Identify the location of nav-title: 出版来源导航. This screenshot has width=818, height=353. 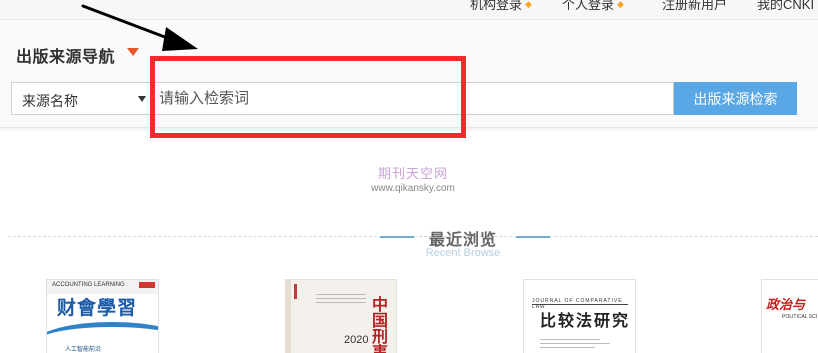
(65, 55).